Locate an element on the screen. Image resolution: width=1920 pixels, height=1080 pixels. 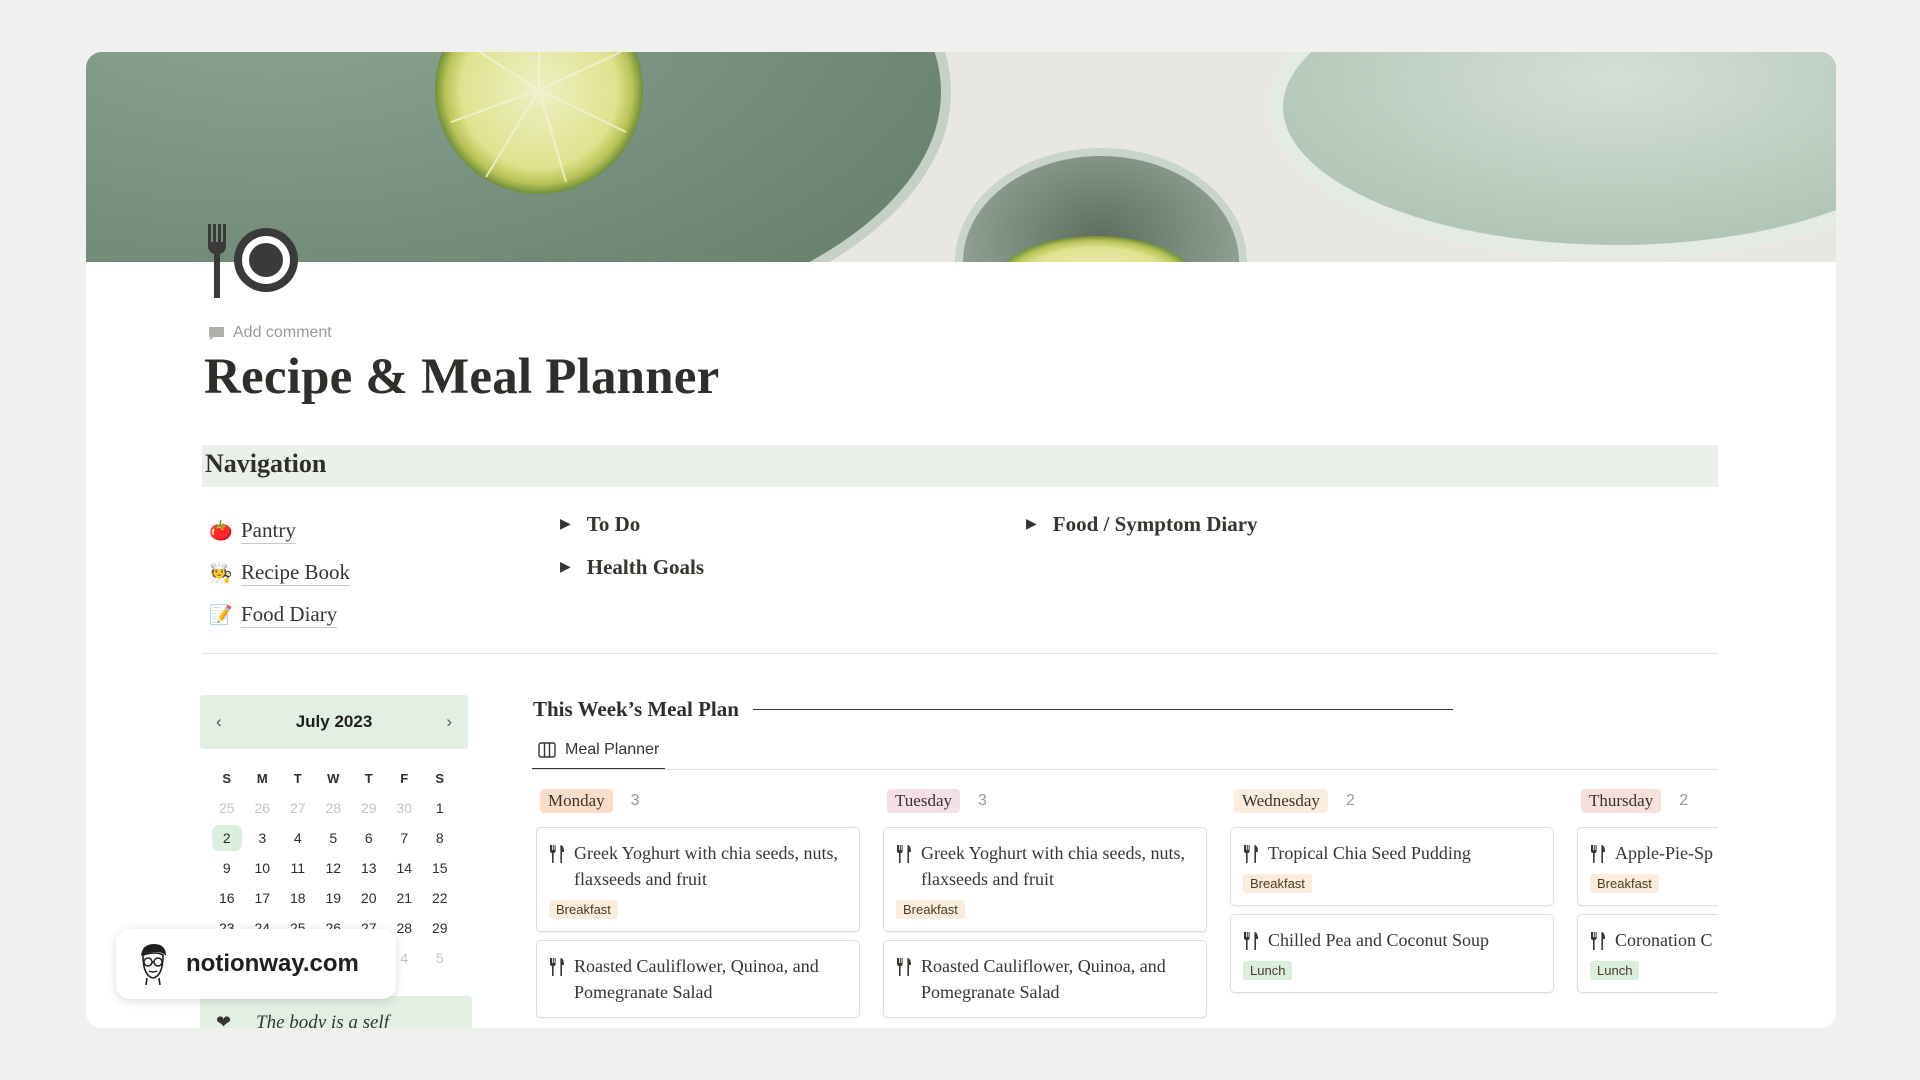
calendar-day: 9 is located at coordinates (227, 868).